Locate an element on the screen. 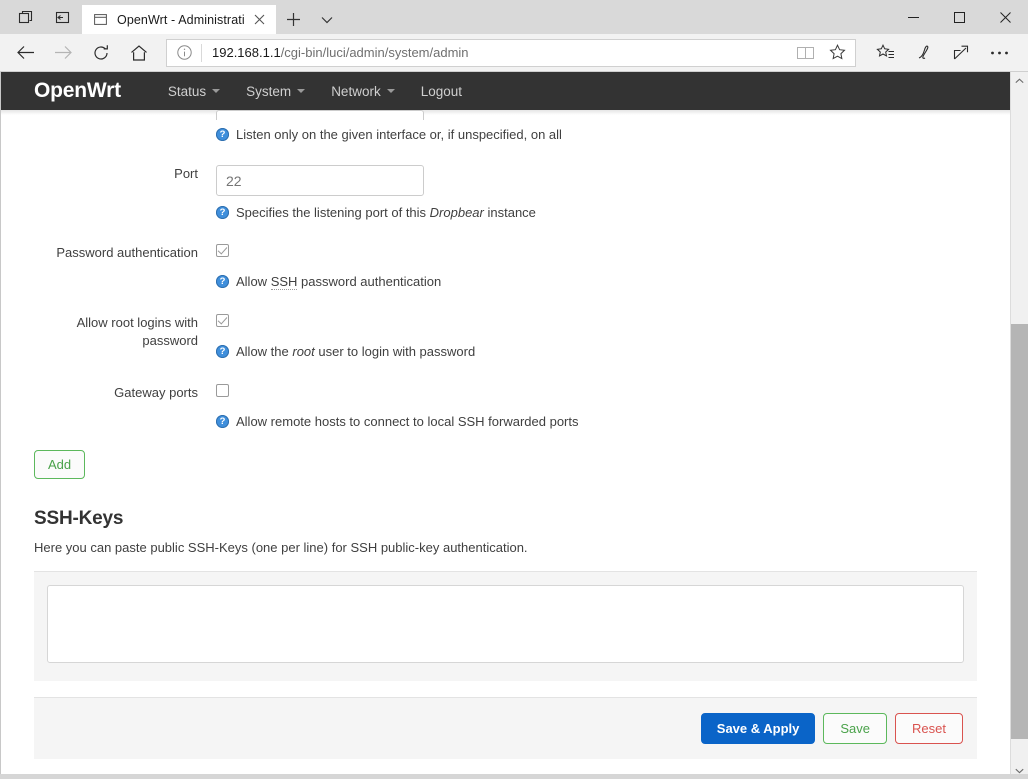 This screenshot has width=1028, height=779. close-tab-icon is located at coordinates (259, 20).